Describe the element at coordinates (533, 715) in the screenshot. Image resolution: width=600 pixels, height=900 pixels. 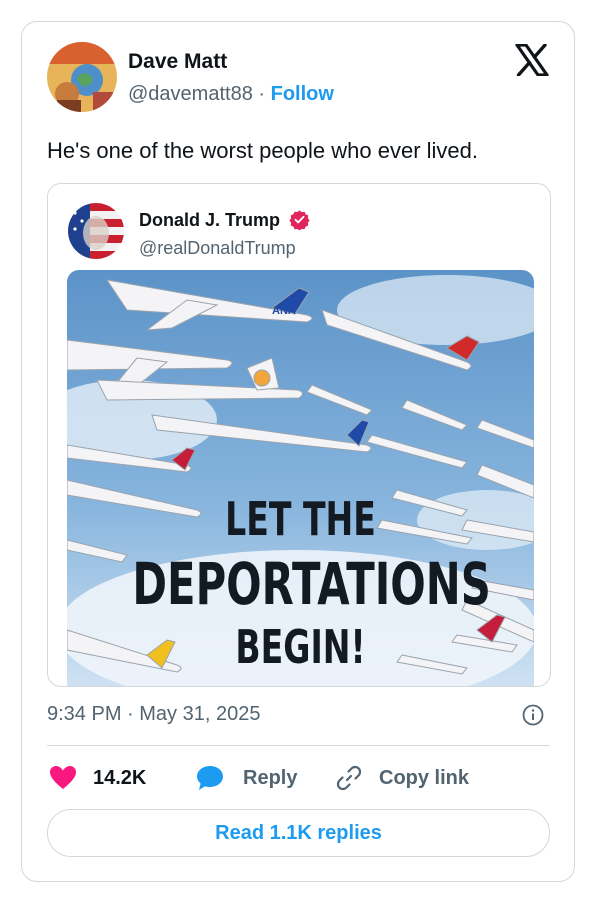
I see `info-icon` at that location.